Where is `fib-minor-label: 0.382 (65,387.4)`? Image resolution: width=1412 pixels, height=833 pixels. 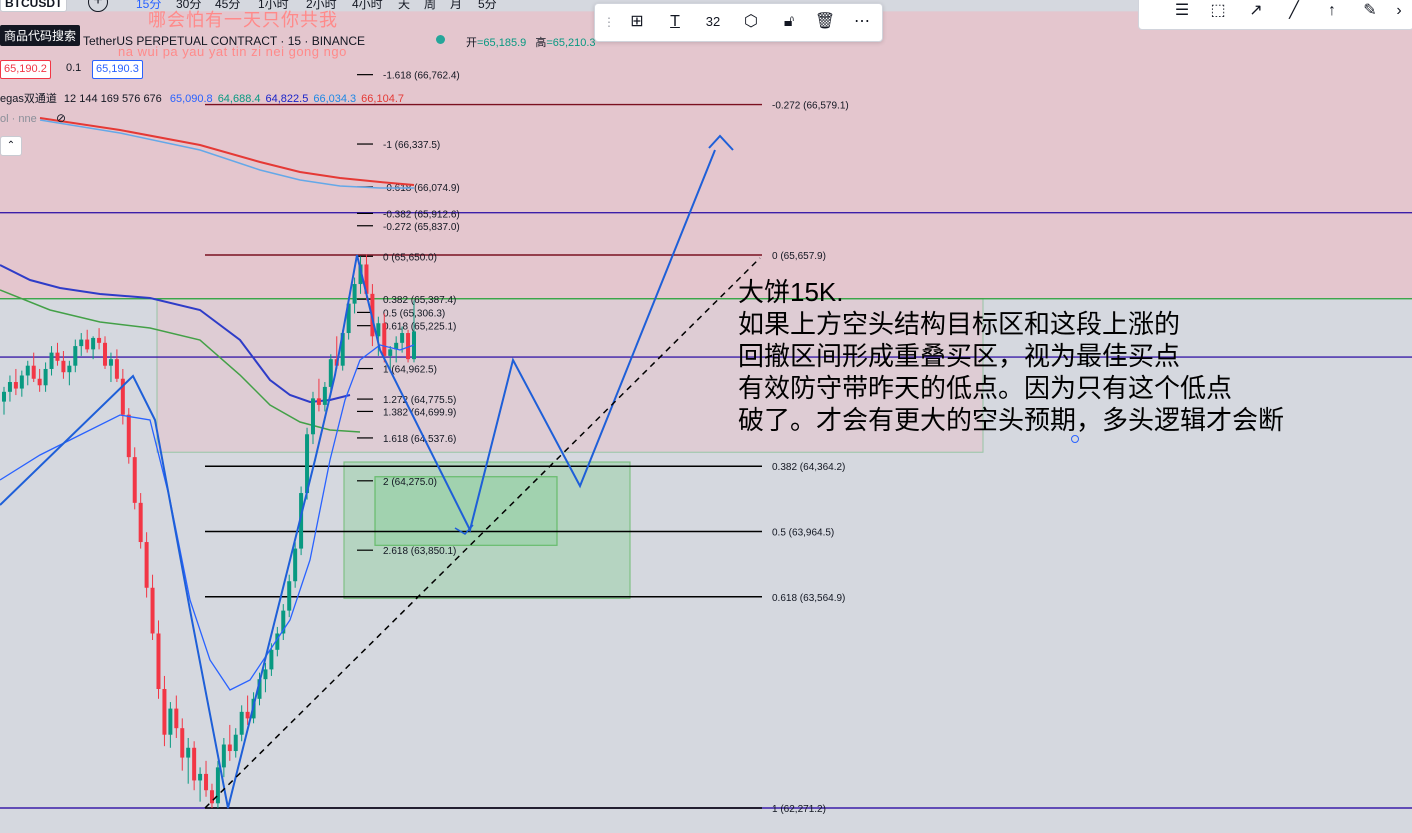
fib-minor-label: 0.382 (65,387.4) is located at coordinates (419, 300).